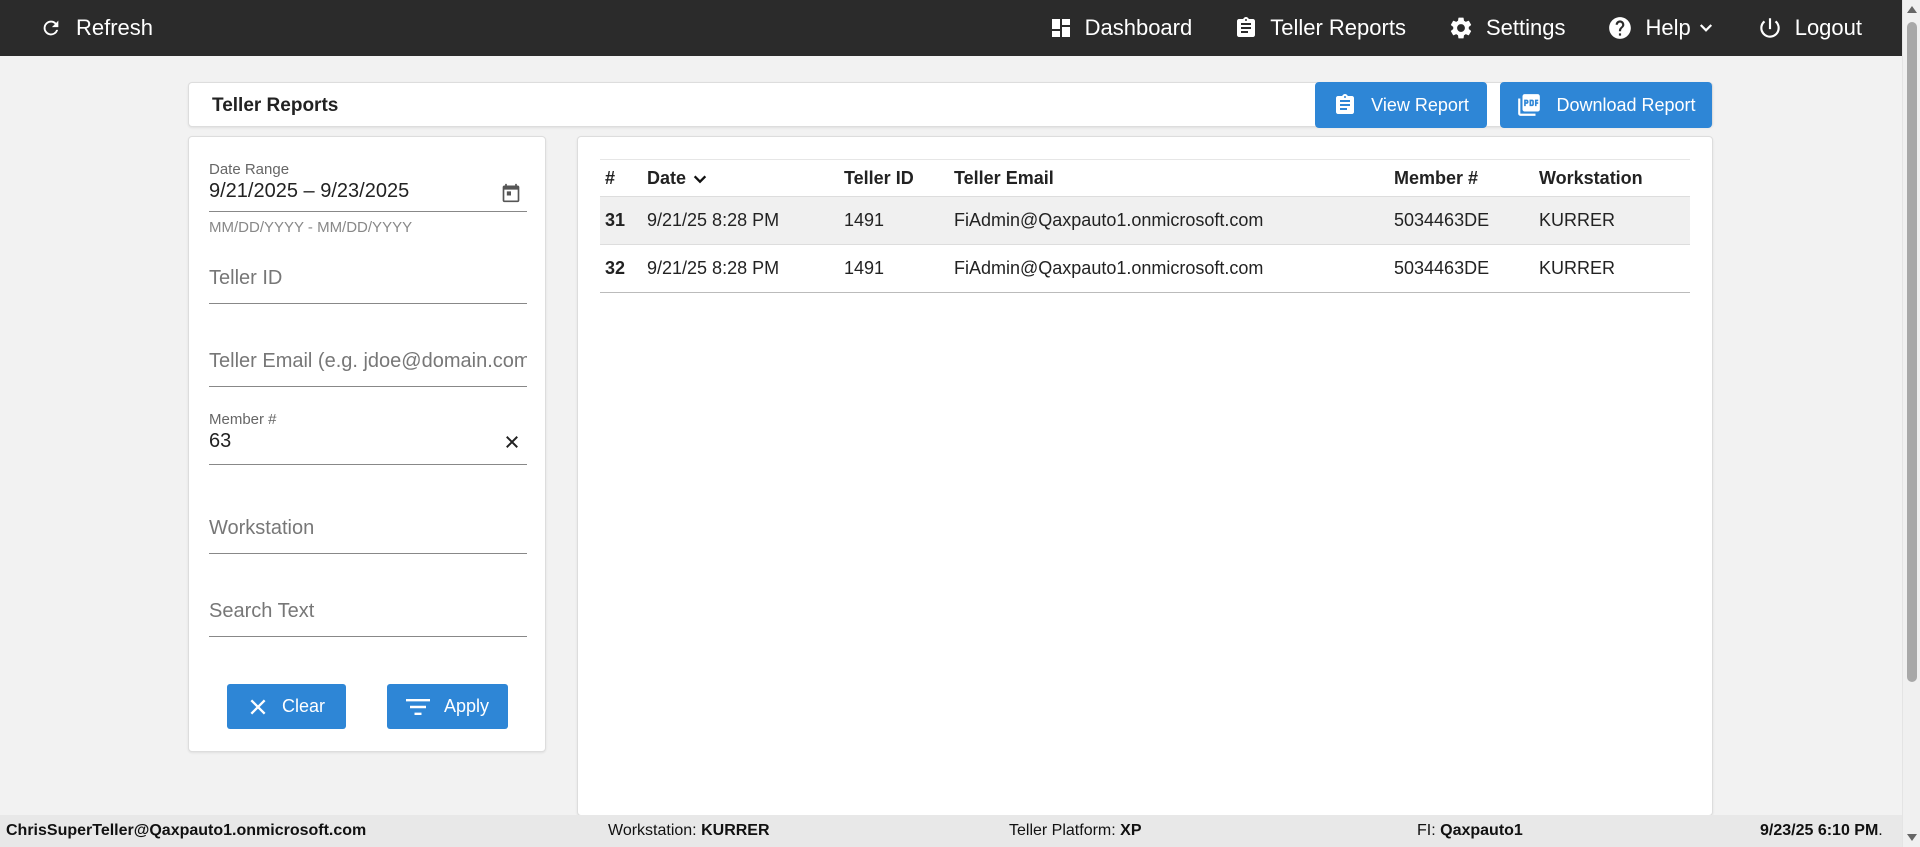  What do you see at coordinates (1525, 27) in the screenshot?
I see `nav-settings-label: Settings` at bounding box center [1525, 27].